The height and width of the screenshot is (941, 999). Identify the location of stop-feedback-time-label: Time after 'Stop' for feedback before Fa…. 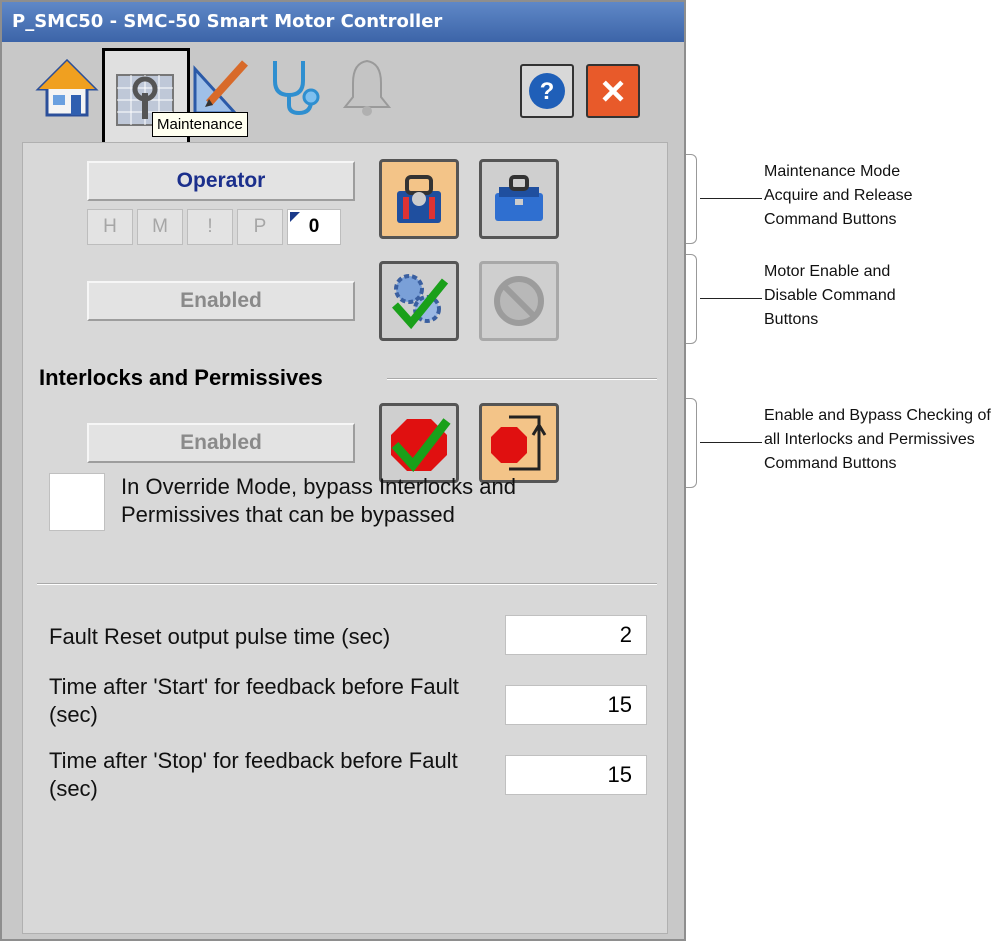
(253, 774).